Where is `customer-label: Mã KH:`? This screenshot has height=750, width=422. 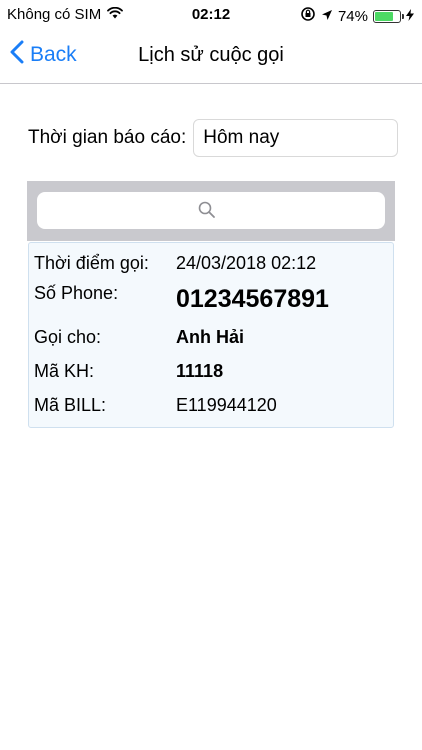
customer-label: Mã KH: is located at coordinates (64, 370).